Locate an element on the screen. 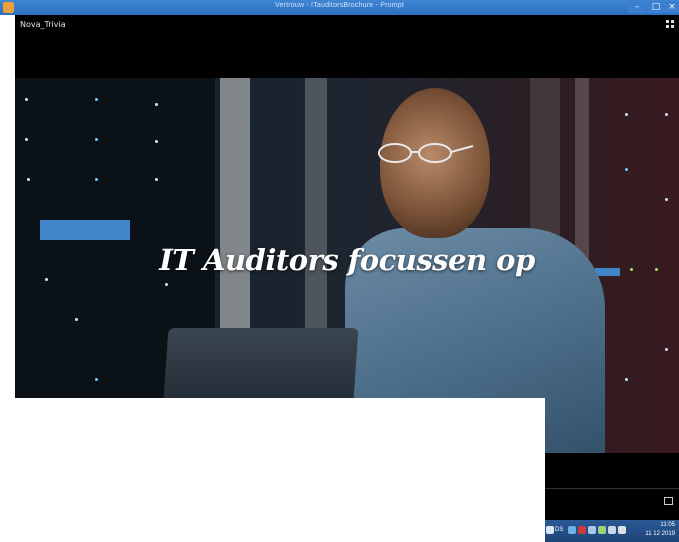  maximize-button: □ is located at coordinates (656, 7).